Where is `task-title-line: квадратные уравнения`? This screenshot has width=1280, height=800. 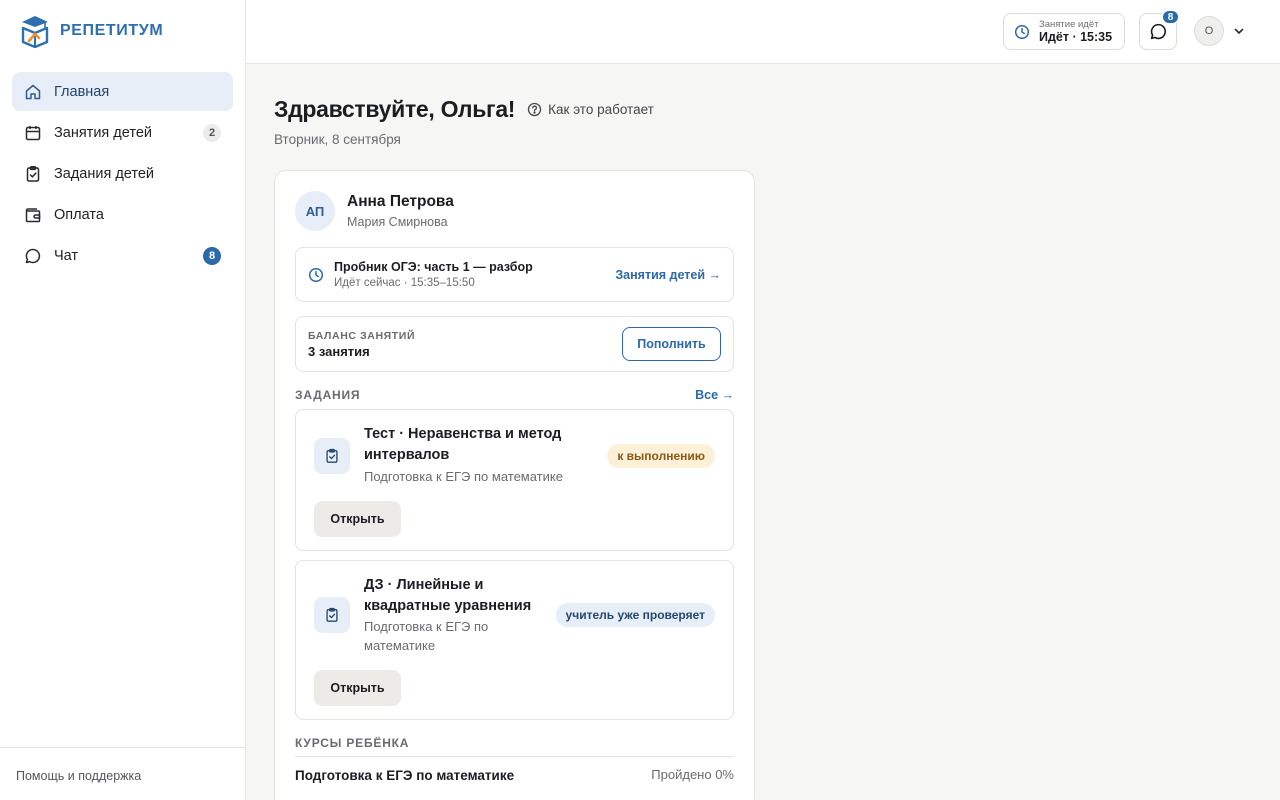 task-title-line: квадратные уравнения is located at coordinates (448, 606).